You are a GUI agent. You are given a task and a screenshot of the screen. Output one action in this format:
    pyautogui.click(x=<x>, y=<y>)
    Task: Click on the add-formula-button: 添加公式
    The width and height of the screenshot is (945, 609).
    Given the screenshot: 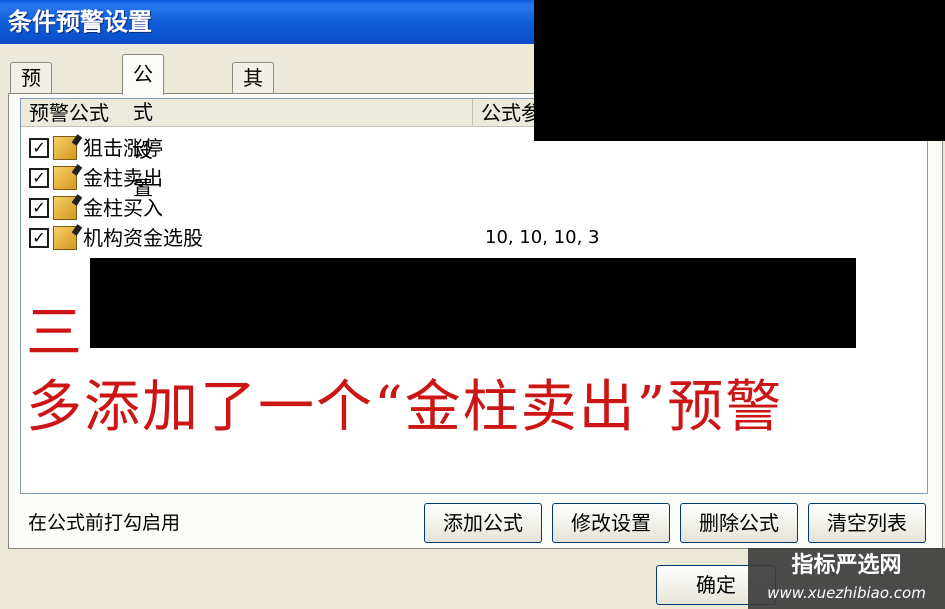 What is the action you would take?
    pyautogui.click(x=483, y=523)
    